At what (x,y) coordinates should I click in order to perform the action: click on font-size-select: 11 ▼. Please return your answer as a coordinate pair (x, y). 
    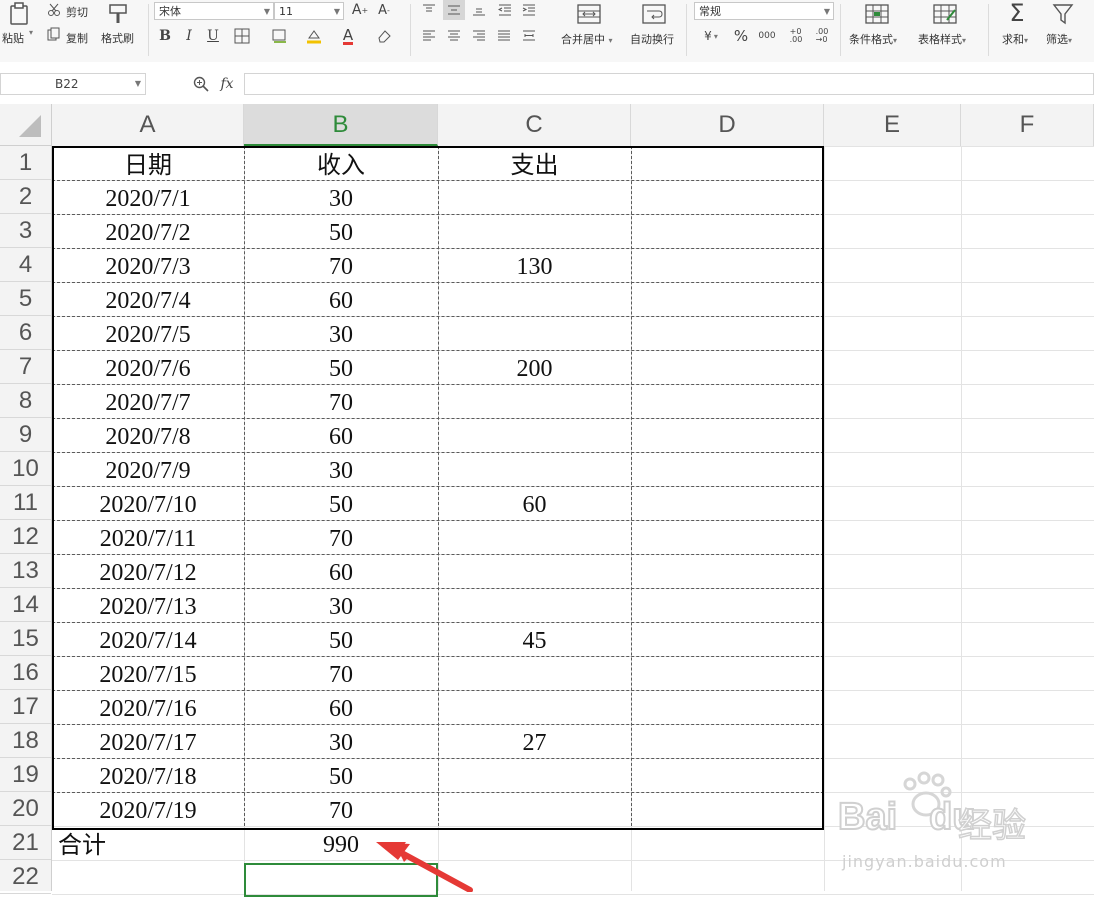
    Looking at the image, I should click on (309, 11).